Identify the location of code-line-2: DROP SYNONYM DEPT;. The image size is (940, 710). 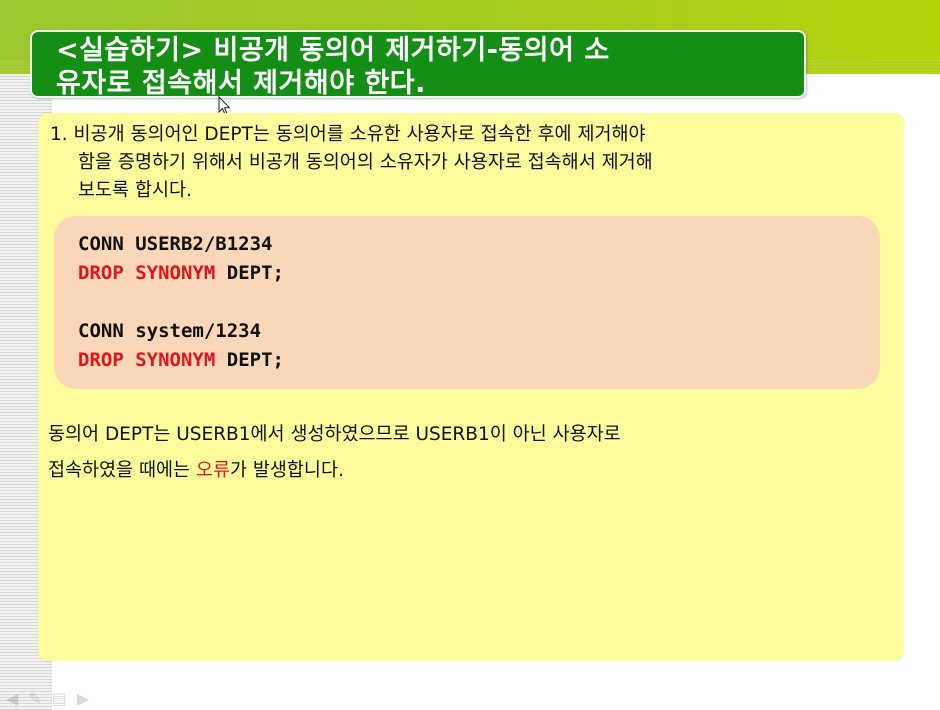
(181, 273).